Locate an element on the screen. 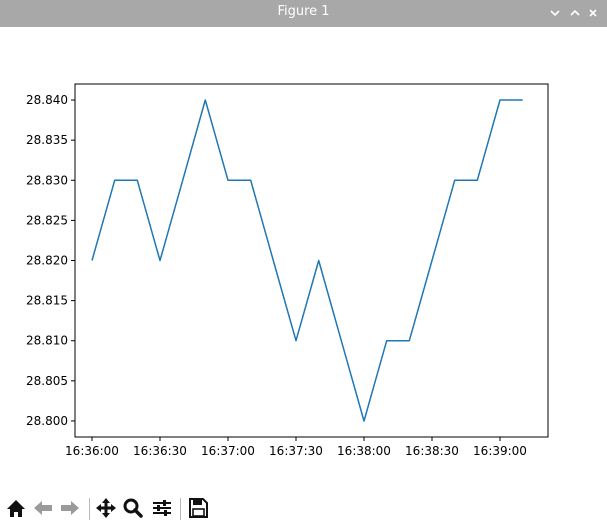 The image size is (607, 527). y-tick-label: 28.815 is located at coordinates (47, 301).